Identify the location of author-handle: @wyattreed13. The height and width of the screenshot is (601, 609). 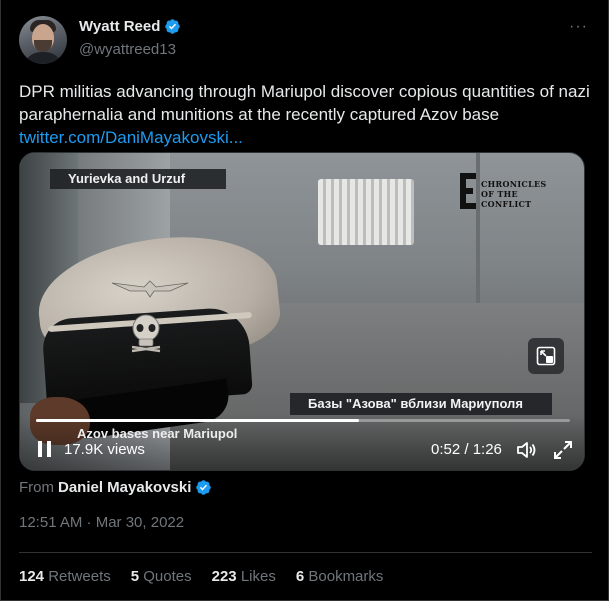
(127, 49).